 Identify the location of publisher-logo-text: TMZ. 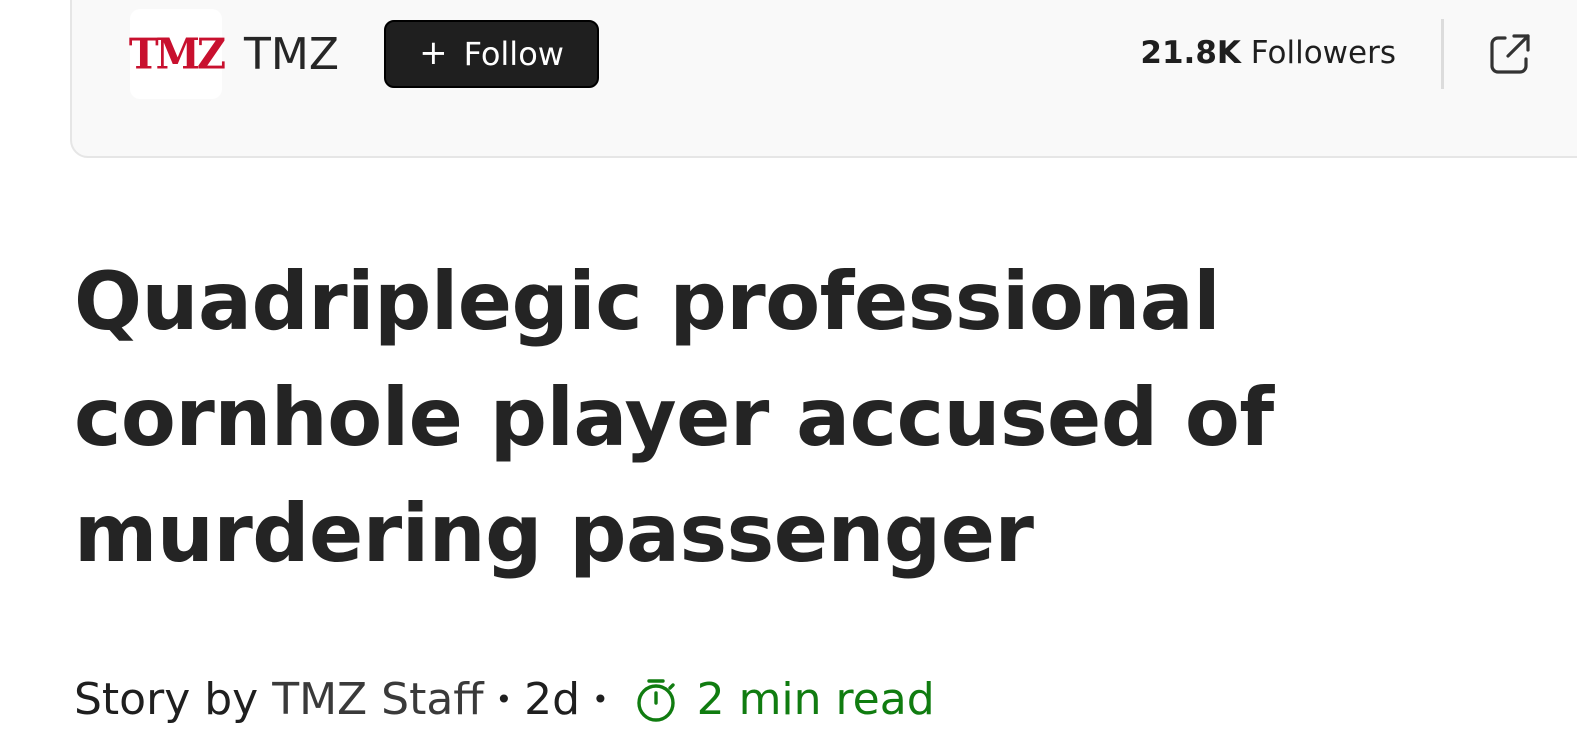
(177, 54).